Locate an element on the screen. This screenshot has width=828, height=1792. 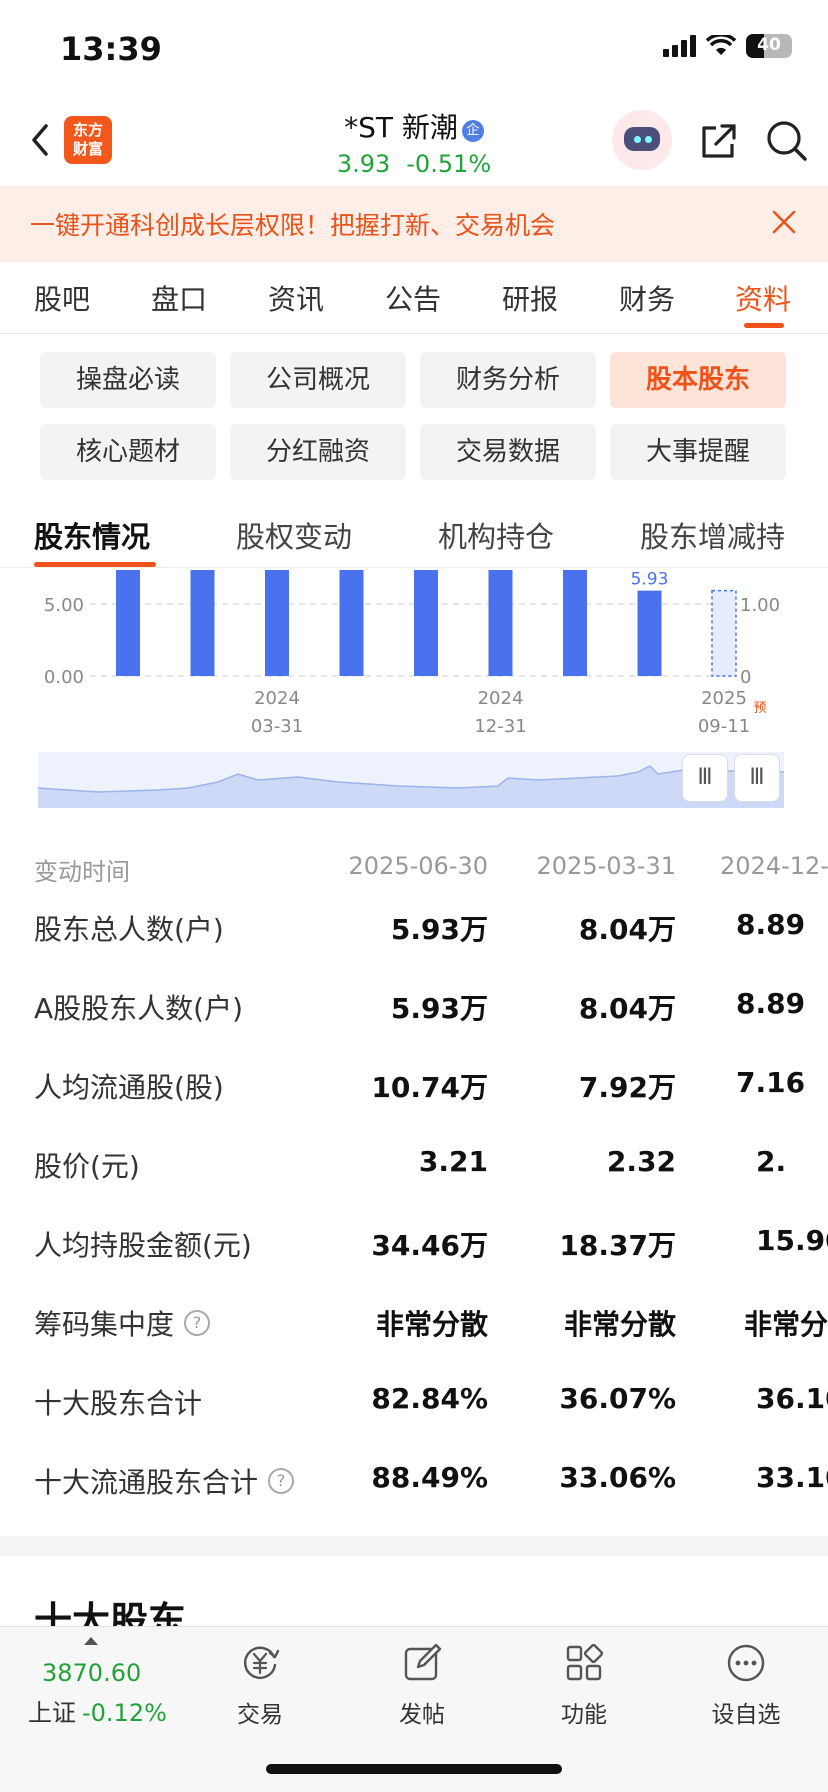
subtab-events: 大事提醒 is located at coordinates (698, 452).